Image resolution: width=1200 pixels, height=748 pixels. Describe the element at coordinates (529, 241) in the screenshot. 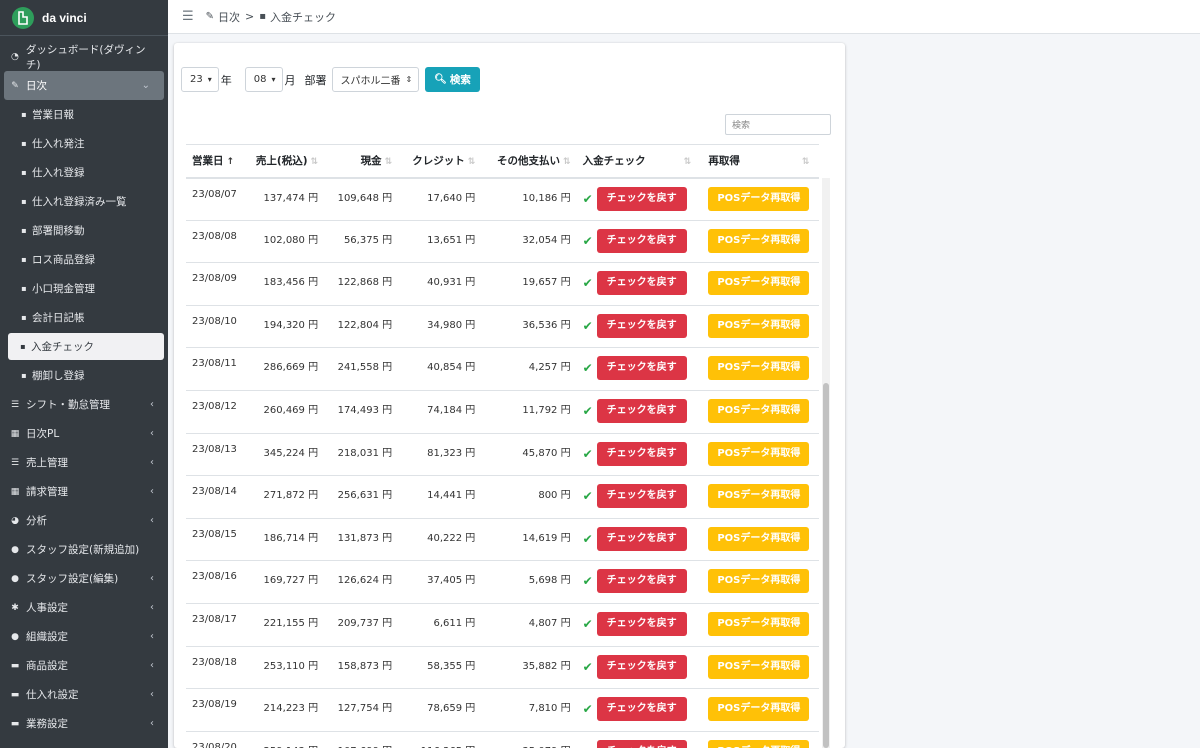

I see `cell-other: 32,054 円` at that location.